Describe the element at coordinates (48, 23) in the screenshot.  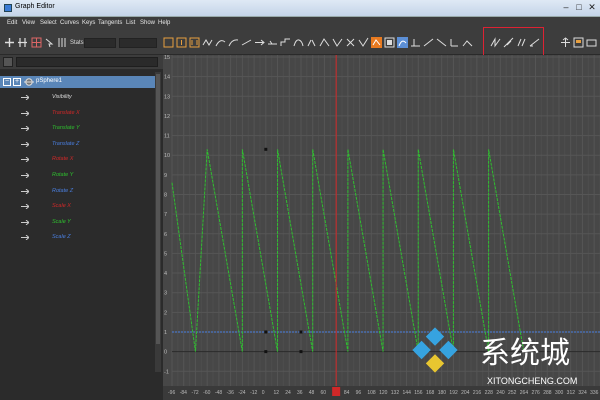
I see `menu-select: Select` at that location.